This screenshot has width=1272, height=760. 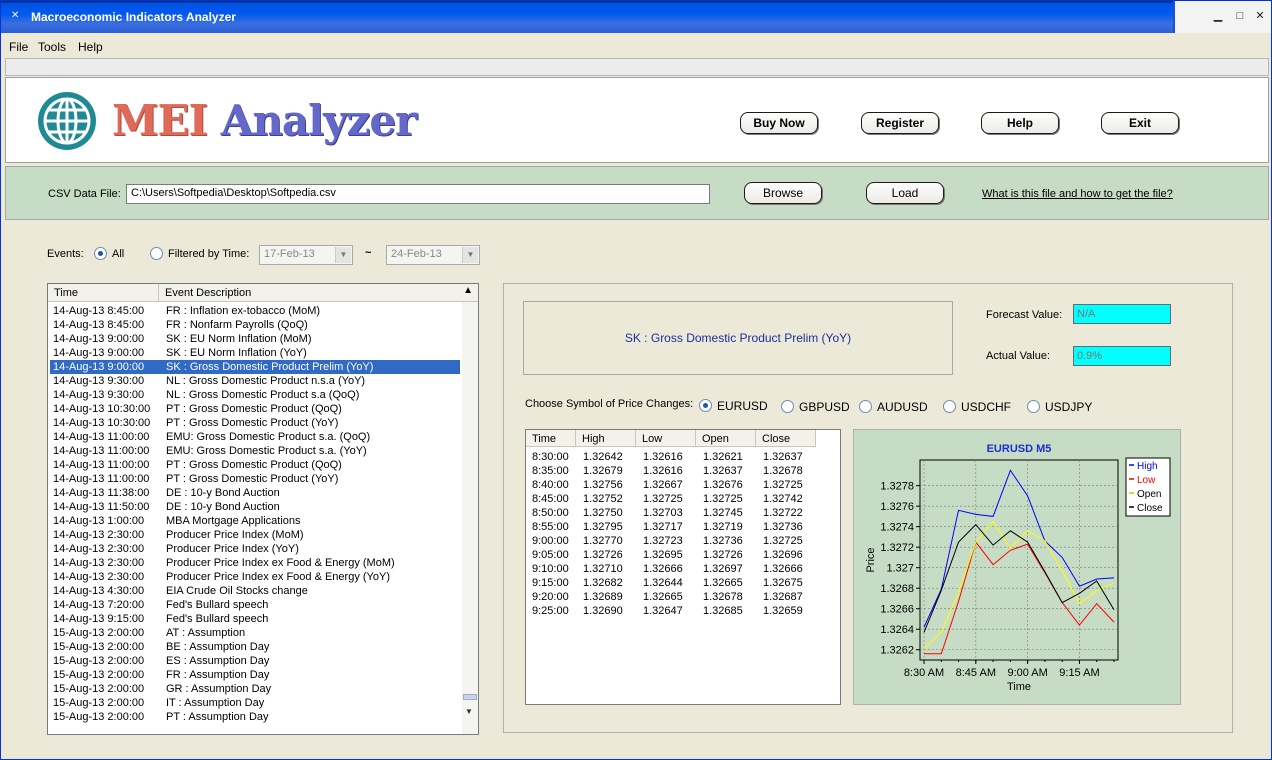 I want to click on price-row: 9:15:00 1.32682 1.32644 1.32665 1.32675, so click(x=676, y=583).